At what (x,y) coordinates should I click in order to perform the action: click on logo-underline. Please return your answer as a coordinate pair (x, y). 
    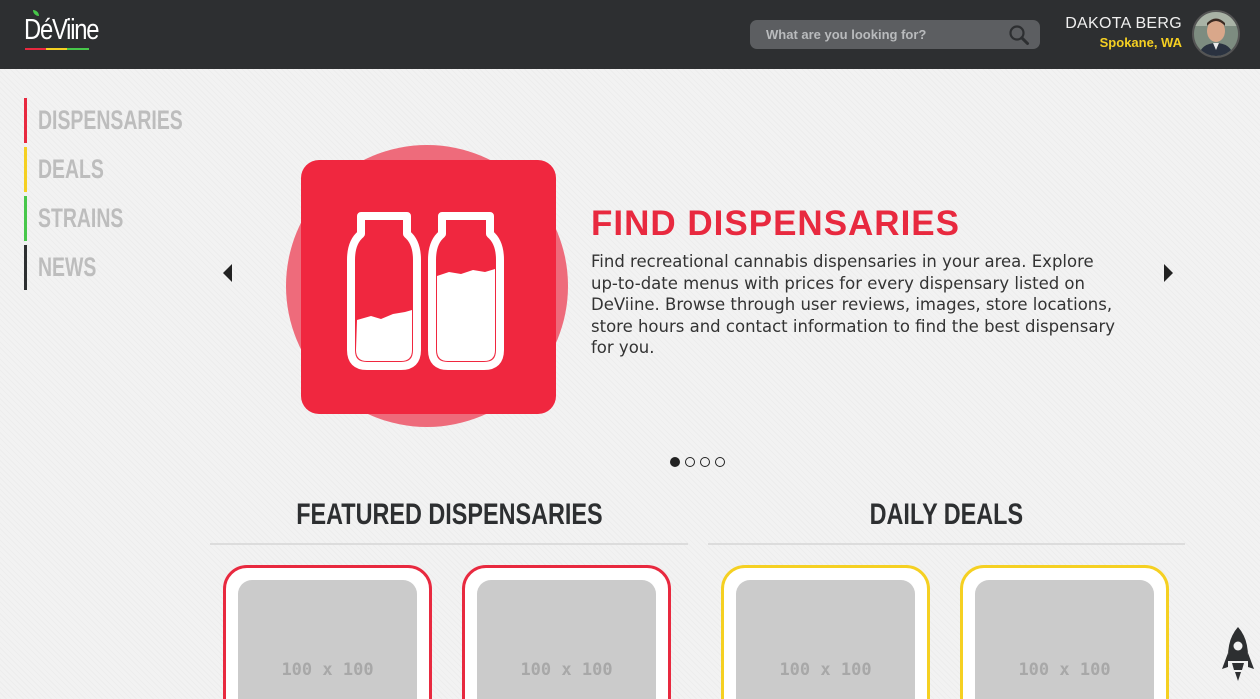
    Looking at the image, I should click on (57, 49).